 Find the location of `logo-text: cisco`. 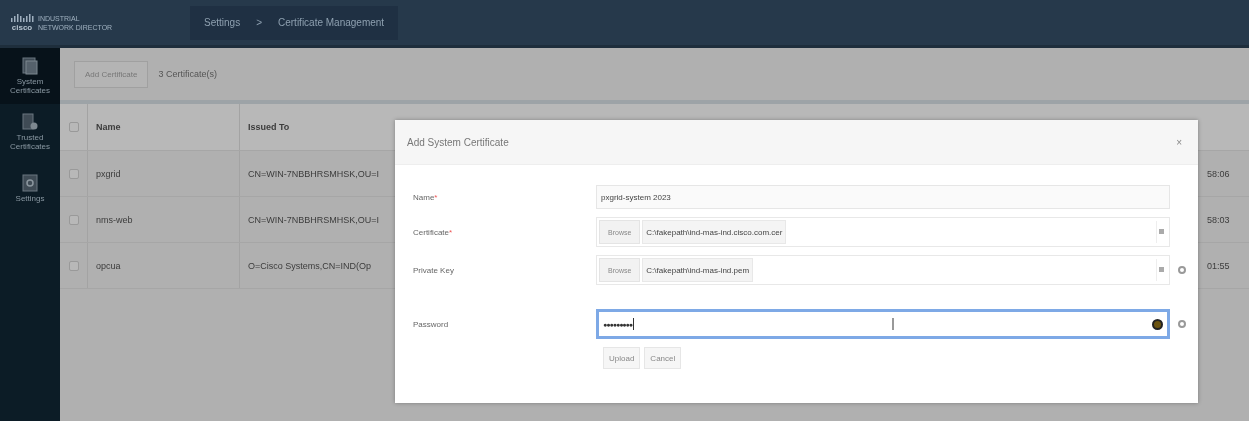

logo-text: cisco is located at coordinates (22, 27).